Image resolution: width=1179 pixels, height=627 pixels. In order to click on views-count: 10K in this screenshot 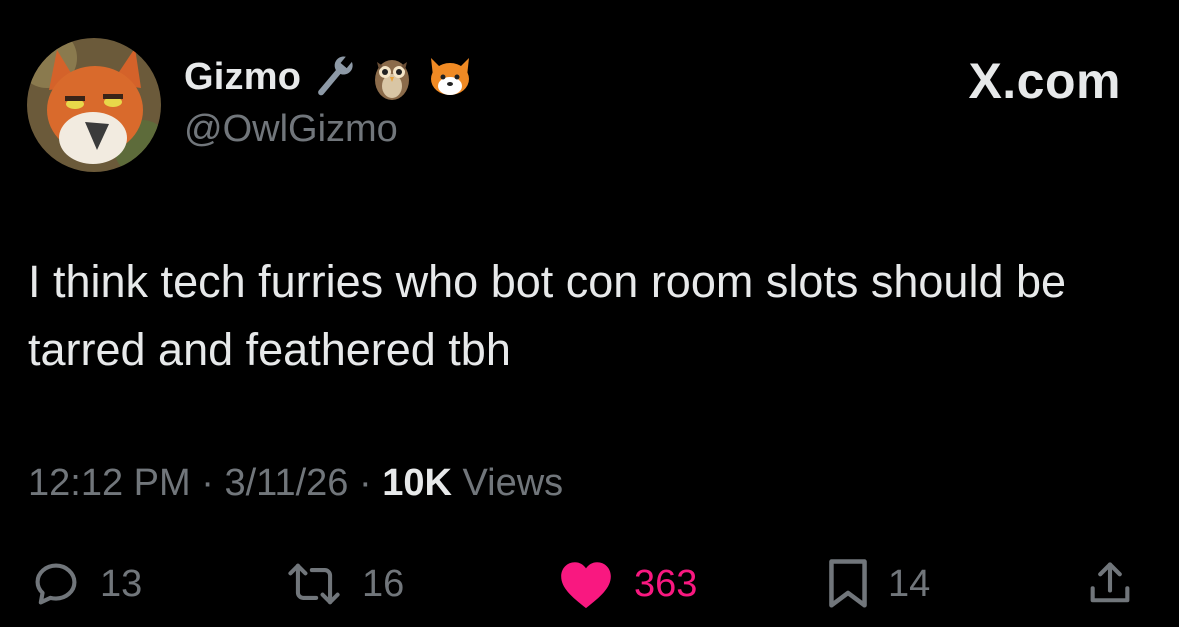, I will do `click(417, 483)`.